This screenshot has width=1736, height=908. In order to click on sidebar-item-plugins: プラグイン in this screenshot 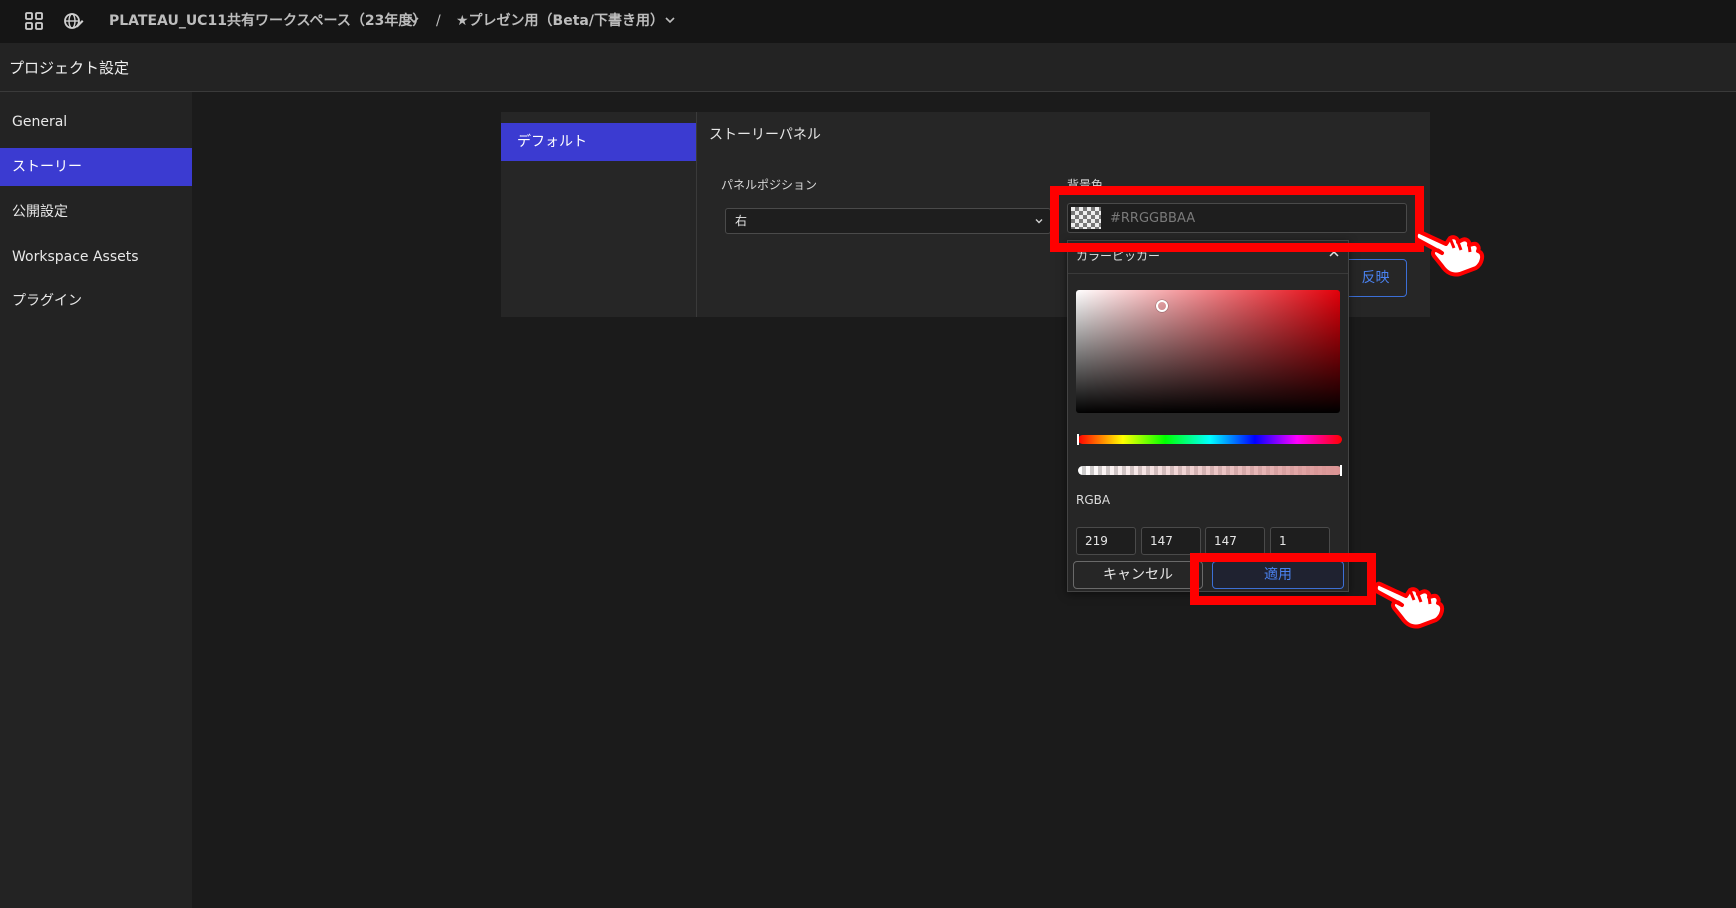, I will do `click(96, 301)`.